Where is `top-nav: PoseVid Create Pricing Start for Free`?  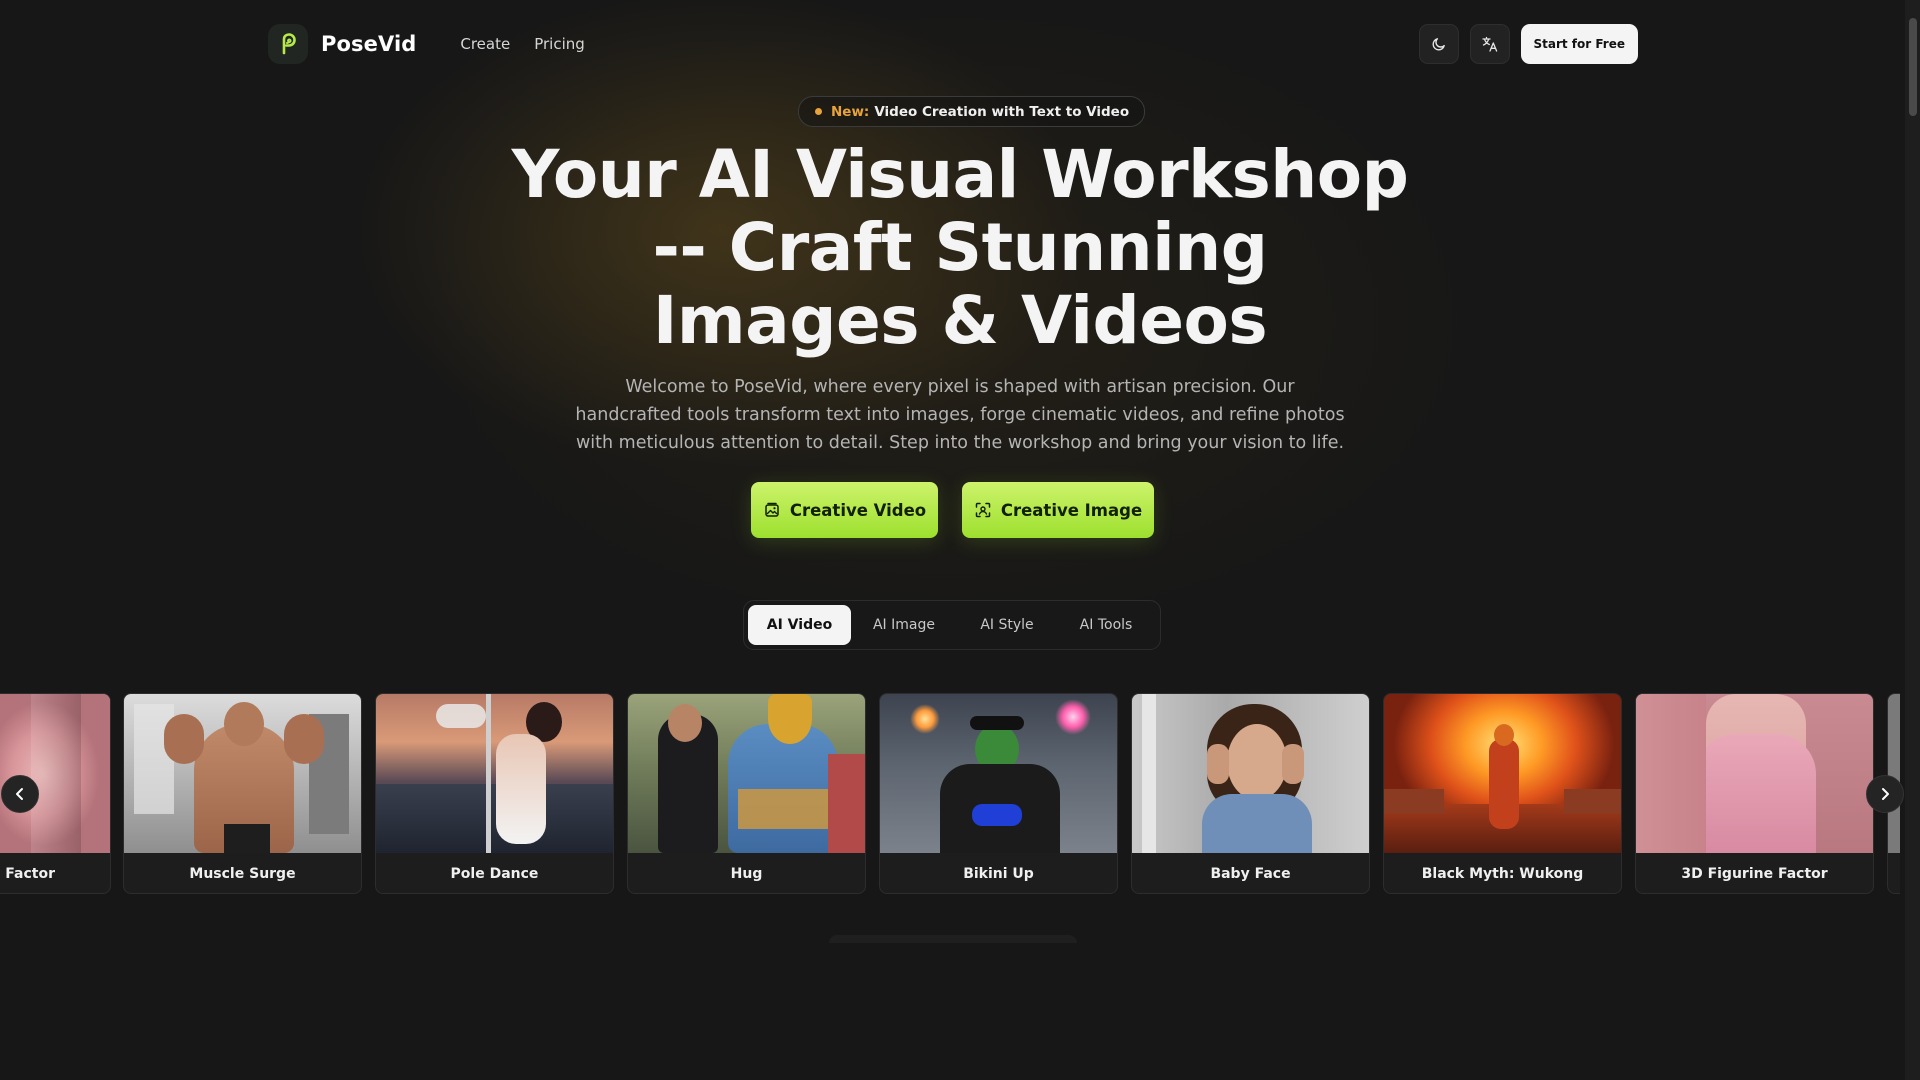 top-nav: PoseVid Create Pricing Start for Free is located at coordinates (953, 44).